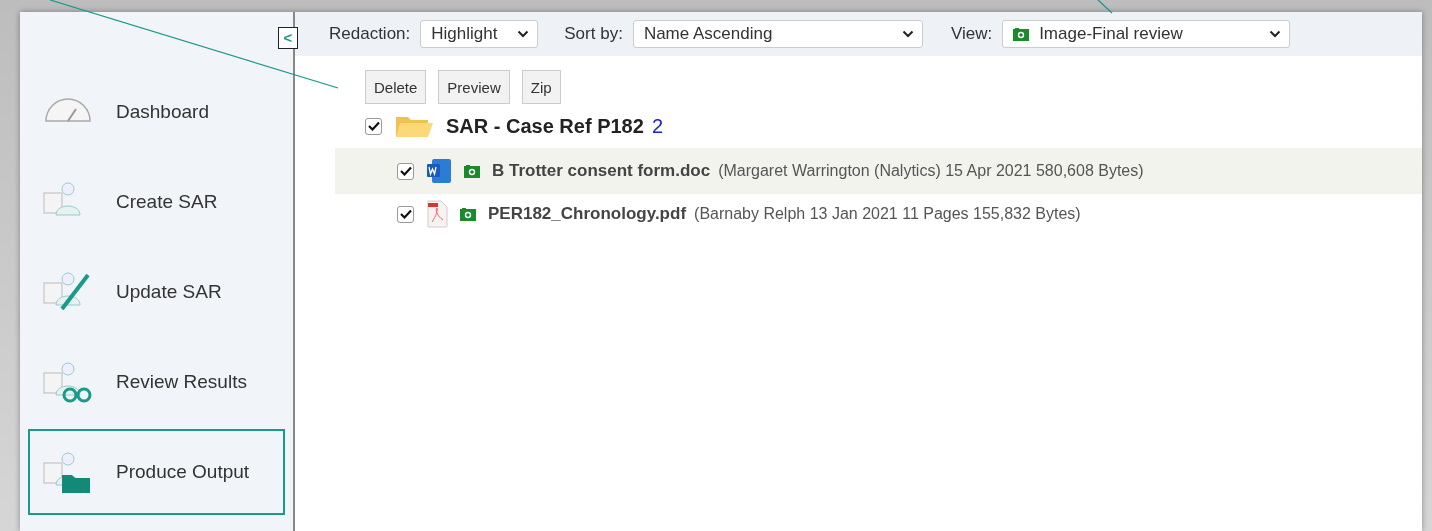  I want to click on file-details: (Barnaby Relph 13 Jan 2021 11 Pages 155,832 Bytes), so click(887, 214).